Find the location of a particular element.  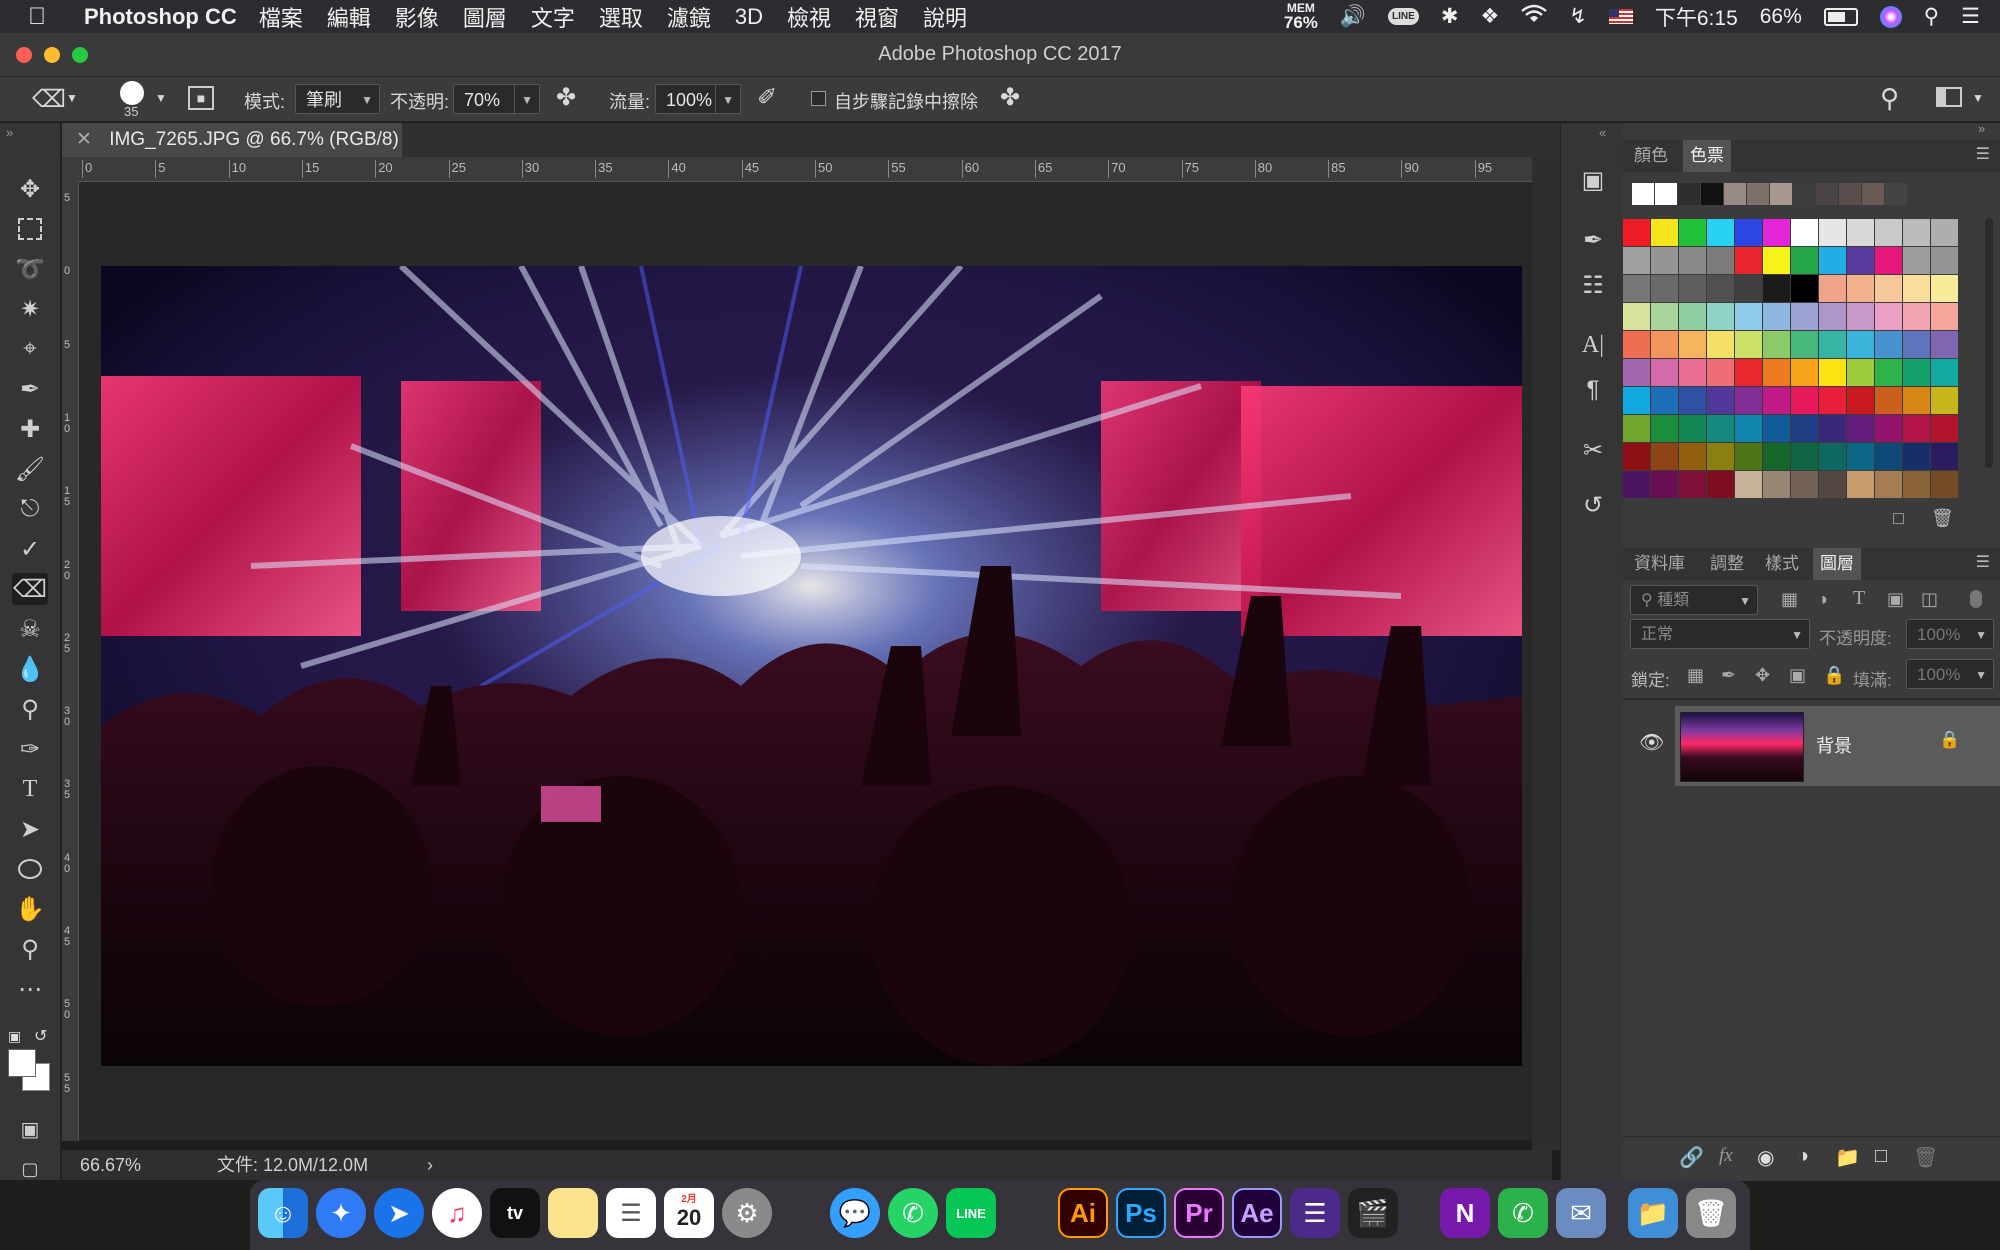

link-layers-icon: 🔗 is located at coordinates (1691, 1157).